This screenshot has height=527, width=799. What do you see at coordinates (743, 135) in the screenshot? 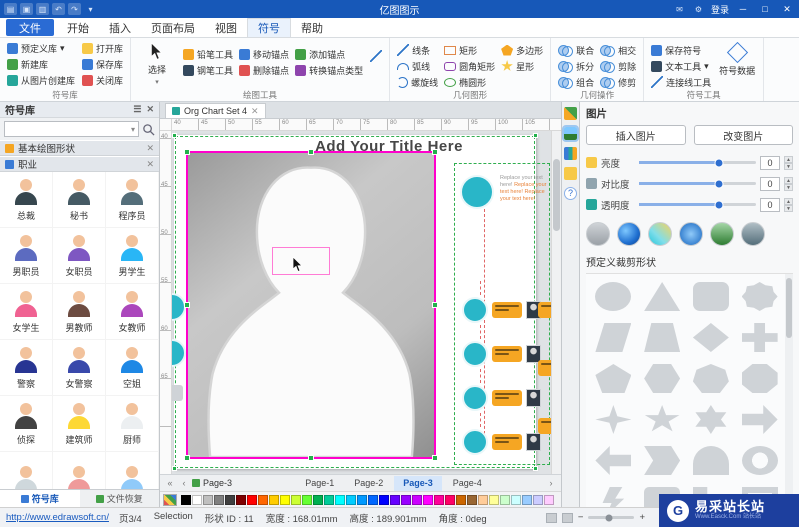
I see `change-picture-button: 改变图片` at bounding box center [743, 135].